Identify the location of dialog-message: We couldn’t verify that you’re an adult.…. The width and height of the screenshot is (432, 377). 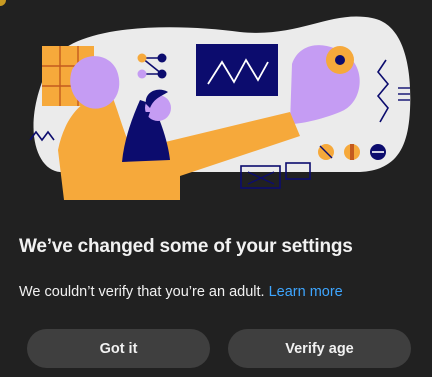
(181, 292).